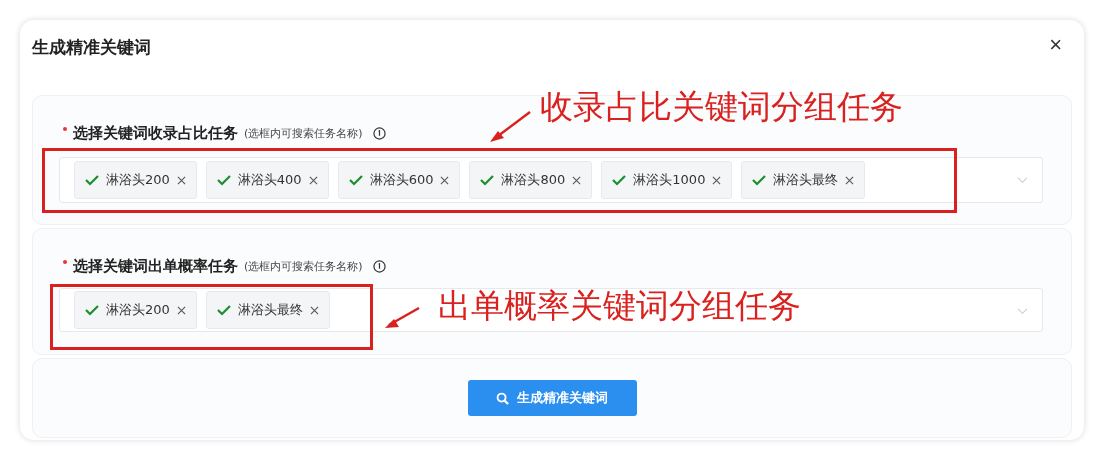 This screenshot has height=460, width=1104. I want to click on search-icon, so click(502, 398).